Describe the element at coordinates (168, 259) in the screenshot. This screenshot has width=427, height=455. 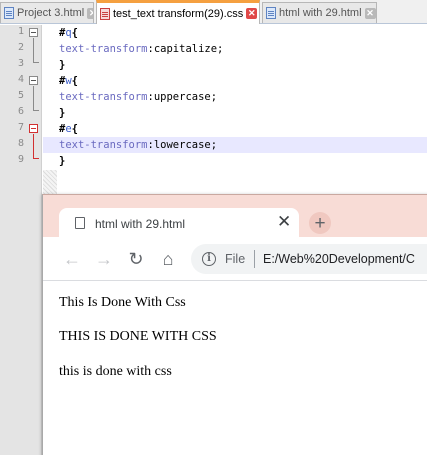
I see `home-icon: ⌂` at that location.